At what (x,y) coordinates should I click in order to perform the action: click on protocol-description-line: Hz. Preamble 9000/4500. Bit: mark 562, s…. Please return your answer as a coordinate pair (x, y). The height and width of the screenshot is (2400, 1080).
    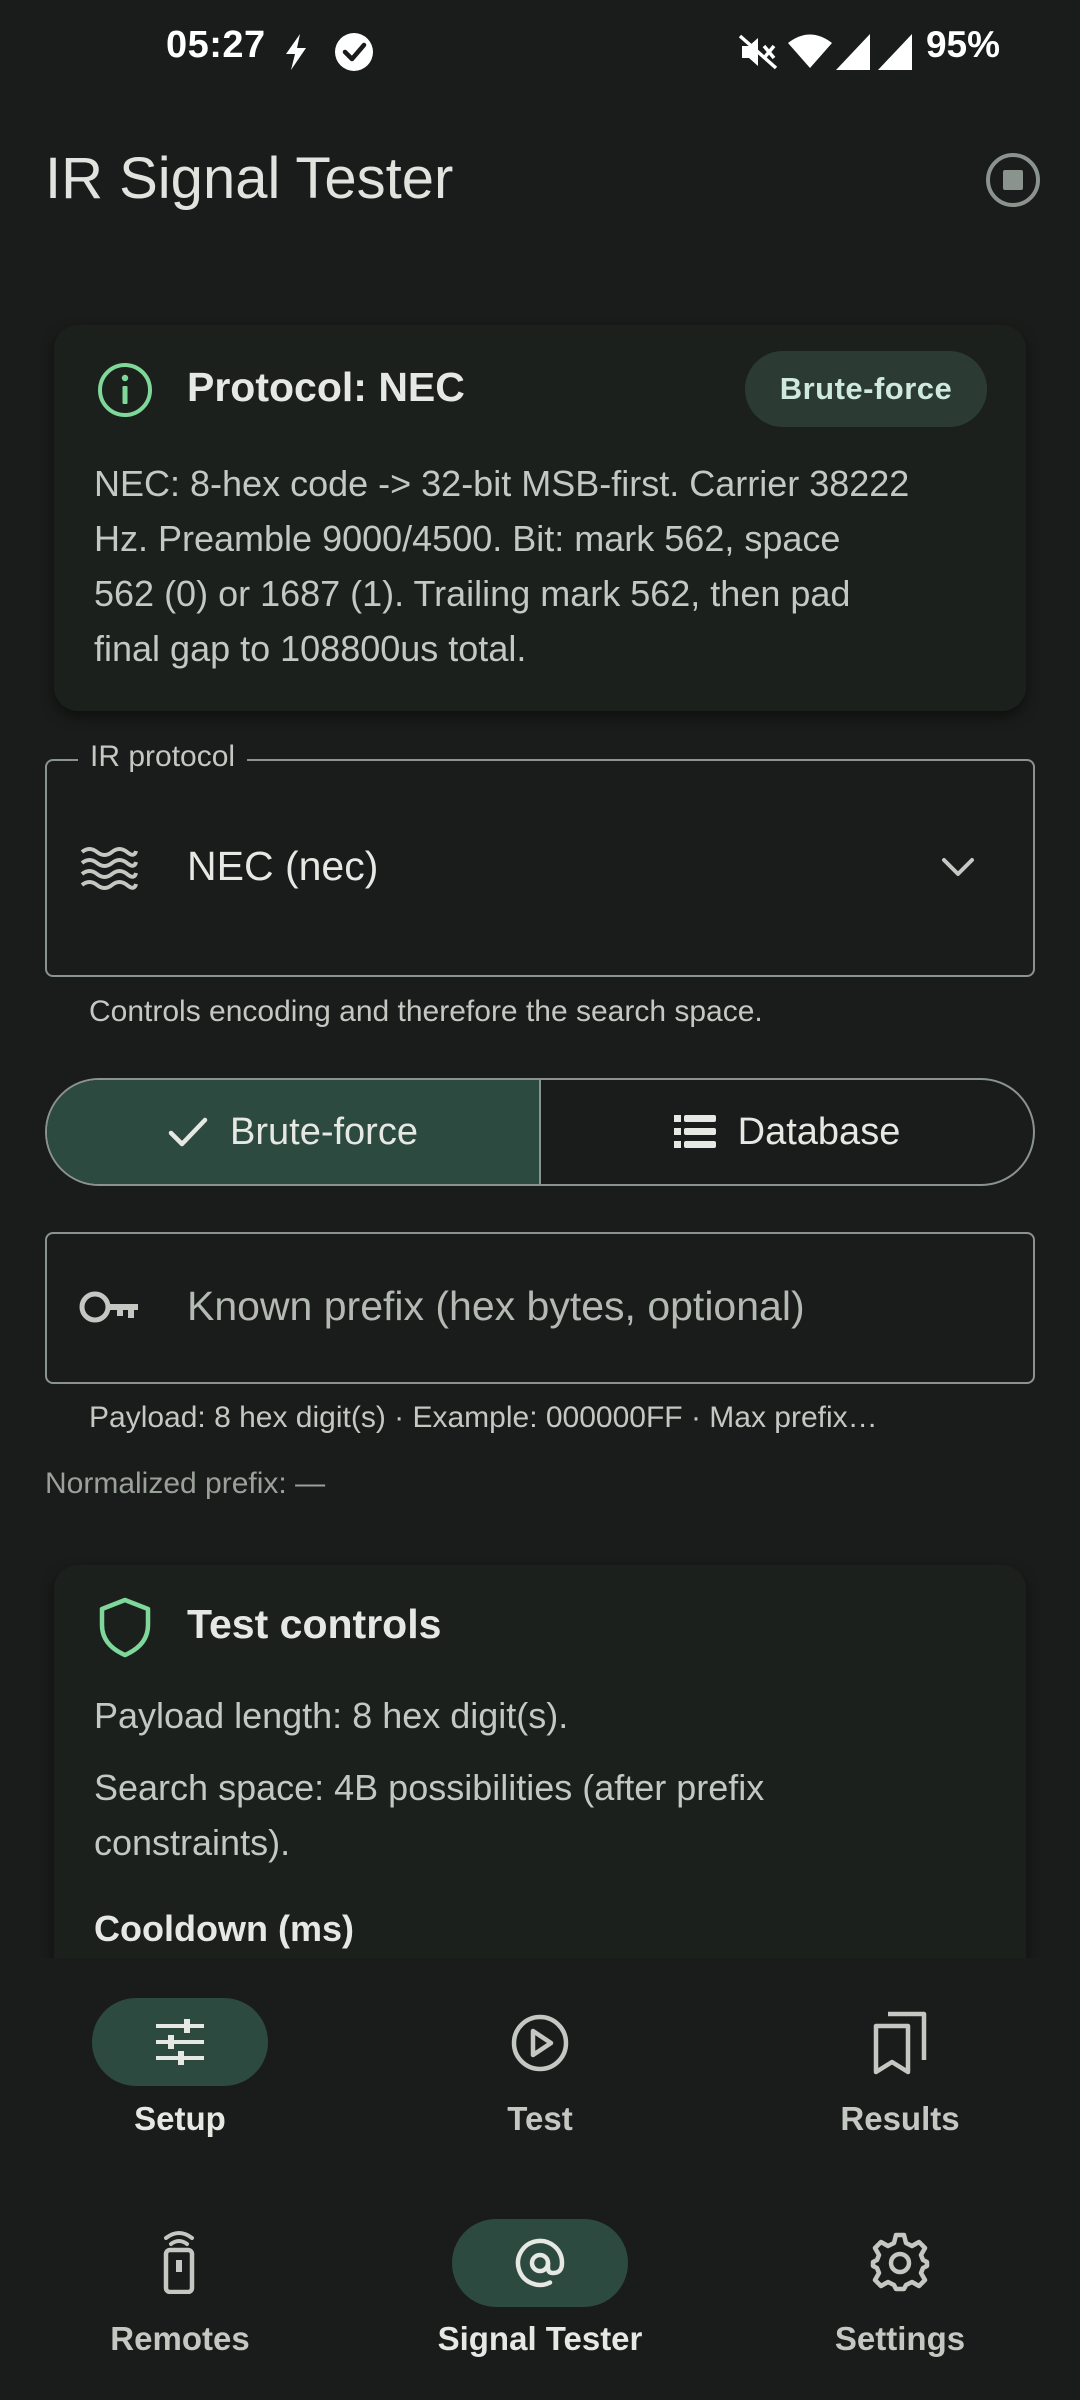
    Looking at the image, I should click on (467, 538).